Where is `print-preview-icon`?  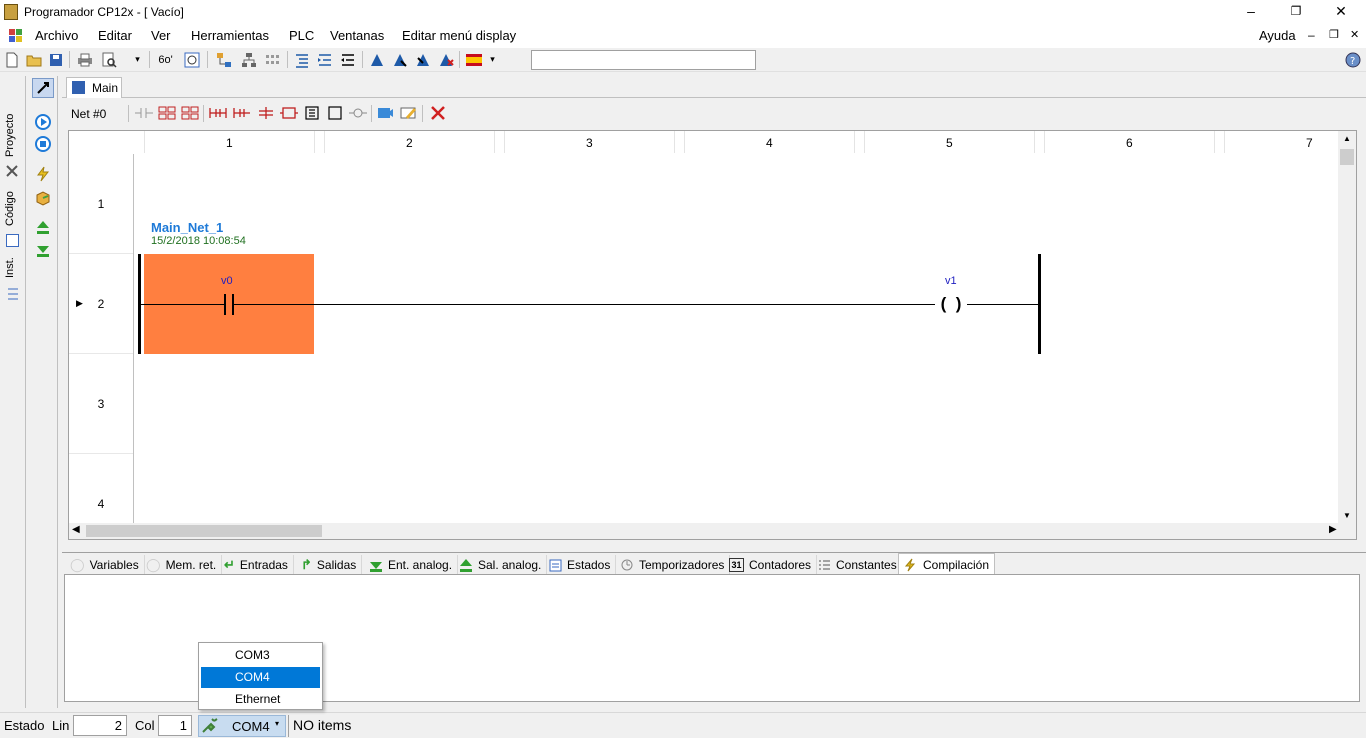
print-preview-icon is located at coordinates (108, 59).